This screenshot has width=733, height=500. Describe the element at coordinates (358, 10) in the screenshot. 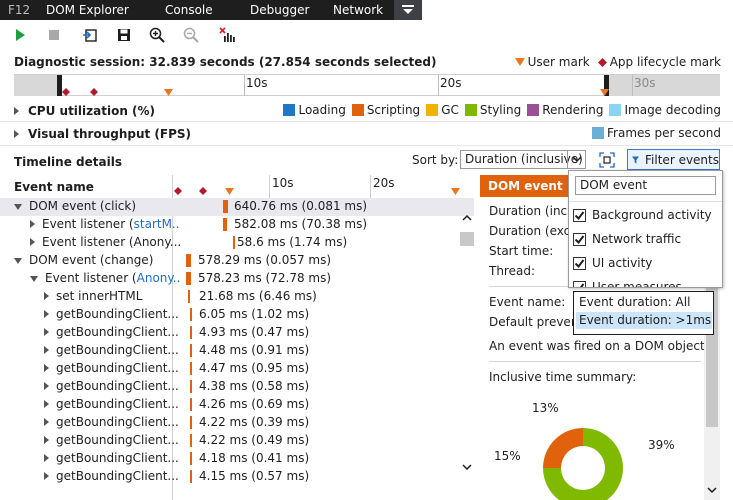

I see `tab-network: Network` at that location.